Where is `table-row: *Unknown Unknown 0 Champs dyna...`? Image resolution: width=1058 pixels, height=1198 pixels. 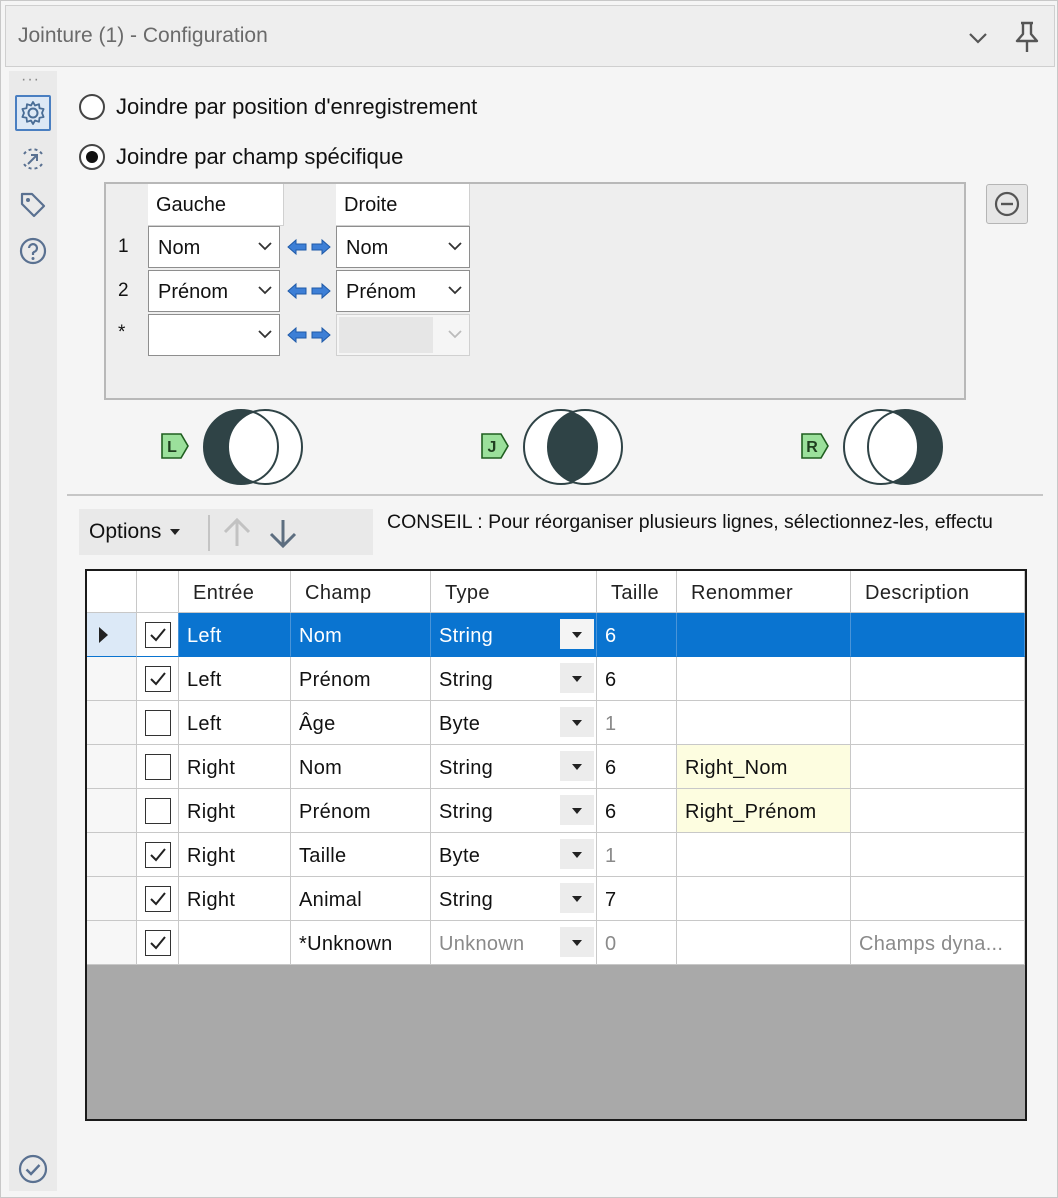 table-row: *Unknown Unknown 0 Champs dyna... is located at coordinates (556, 943).